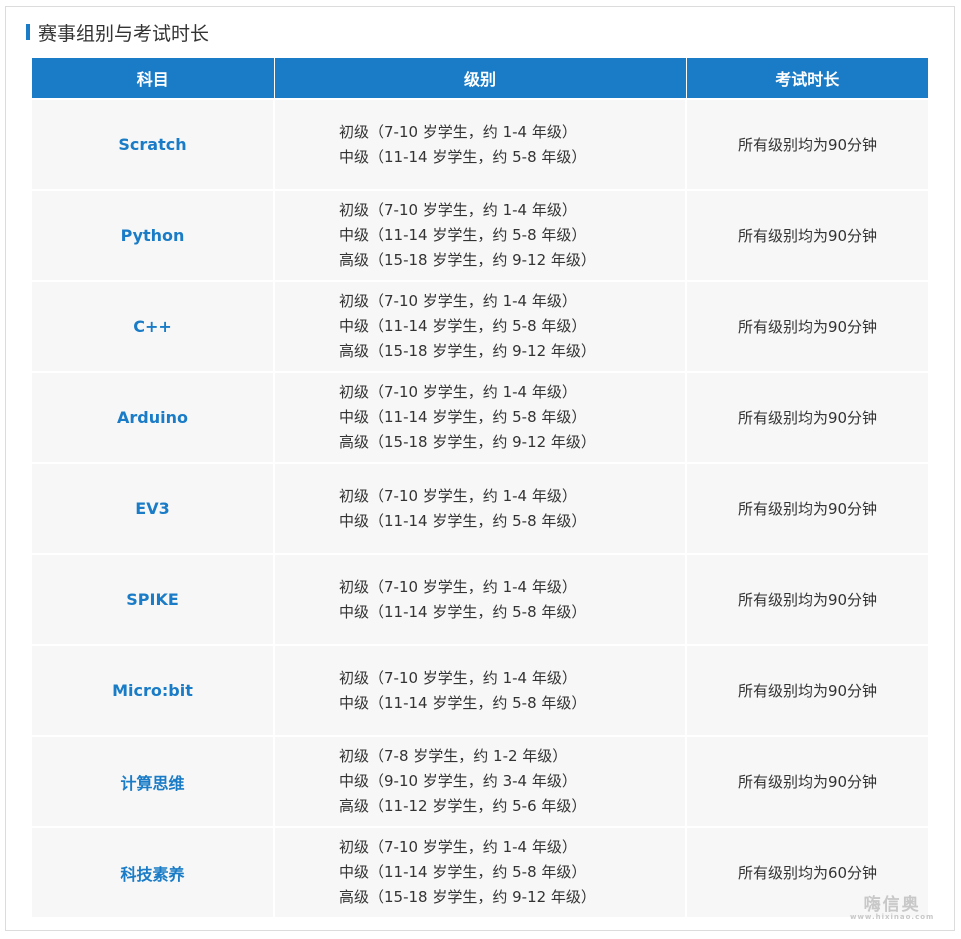  I want to click on section-title: 赛事组别与考试时长, so click(124, 33).